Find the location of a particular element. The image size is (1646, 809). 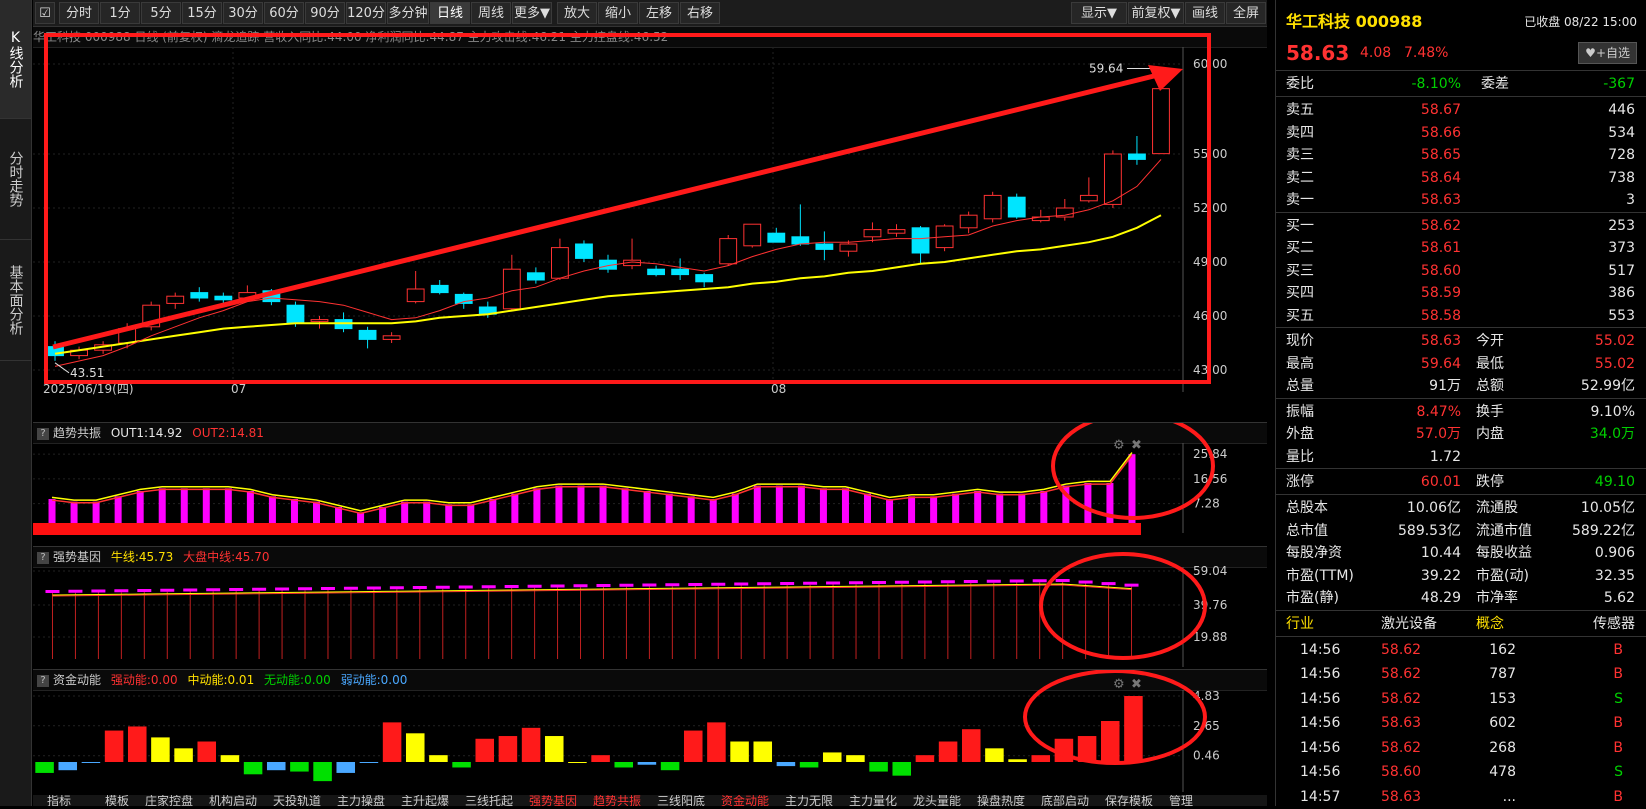

period-button-7: 120分 is located at coordinates (366, 13).